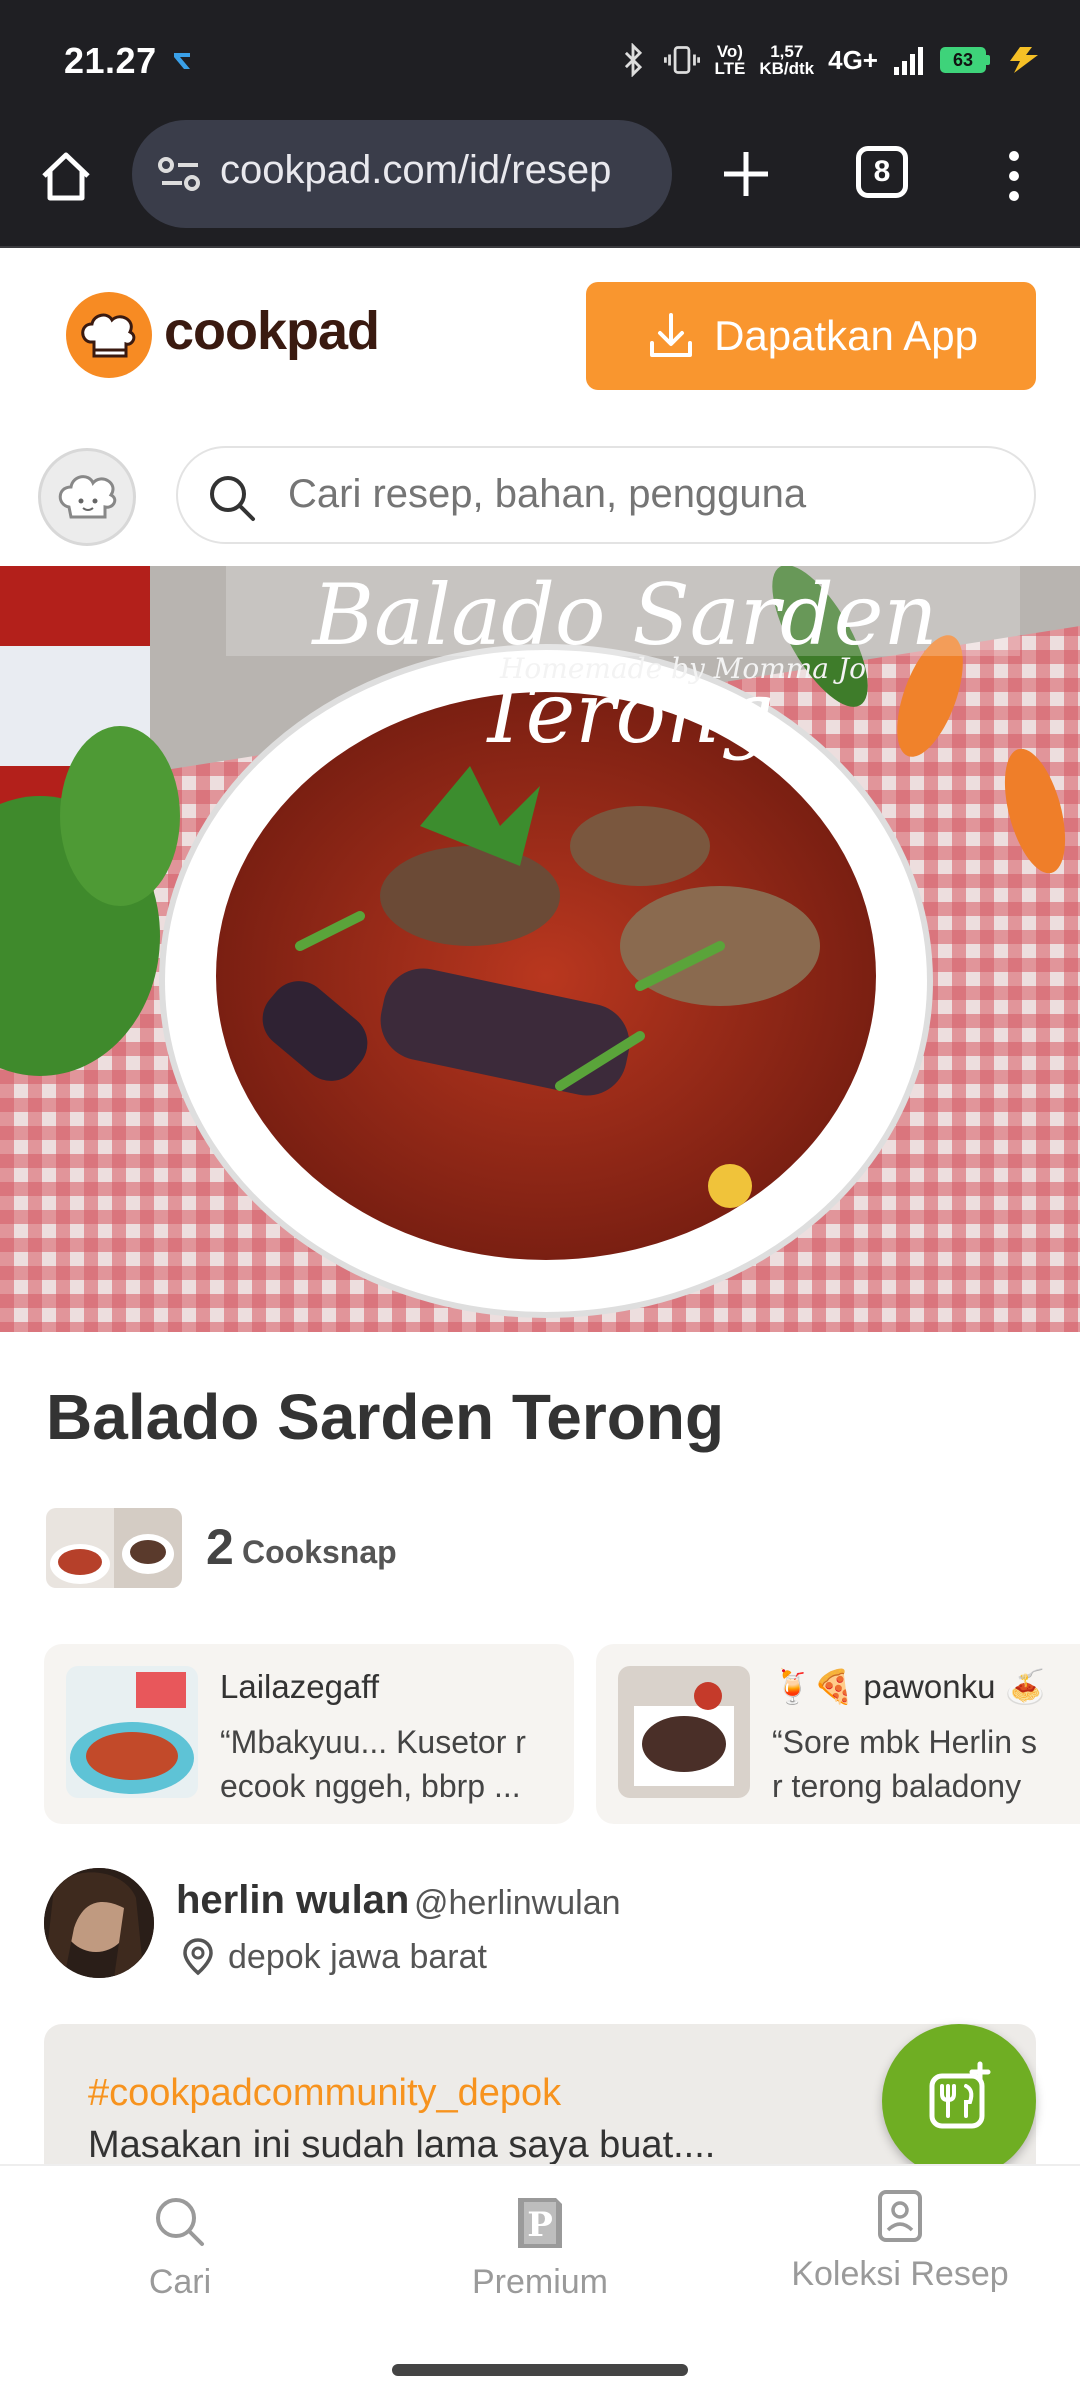 The width and height of the screenshot is (1080, 2400). I want to click on site-header: cookpad Dapatkan App, so click(540, 330).